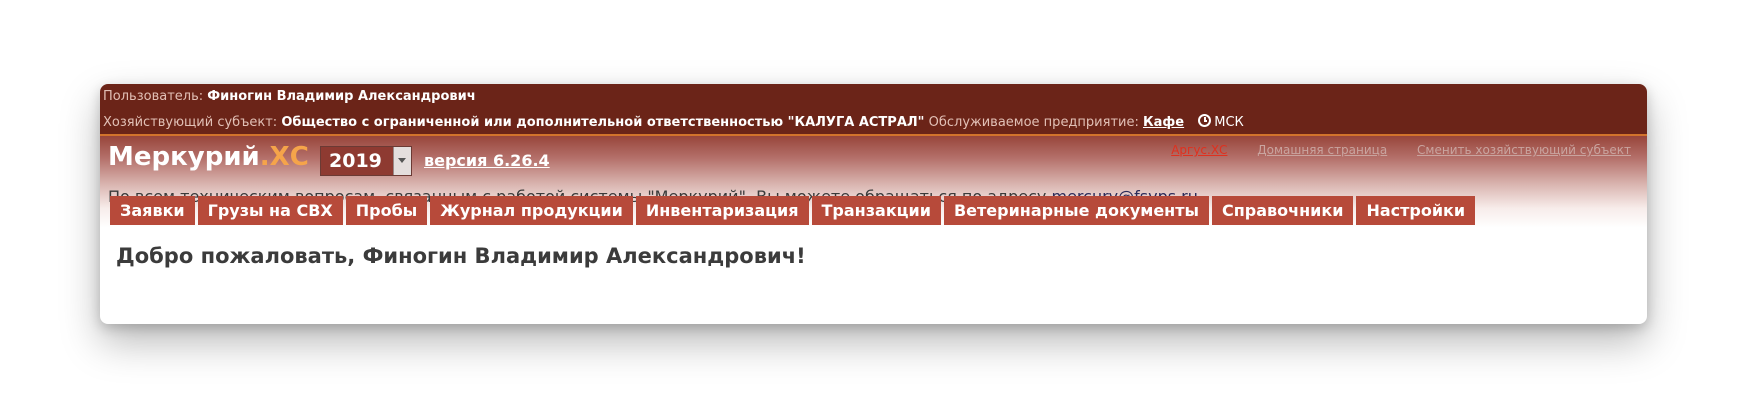 The width and height of the screenshot is (1747, 409). I want to click on change-entity-link: Сменить хозяйствующий субъект, so click(1524, 150).